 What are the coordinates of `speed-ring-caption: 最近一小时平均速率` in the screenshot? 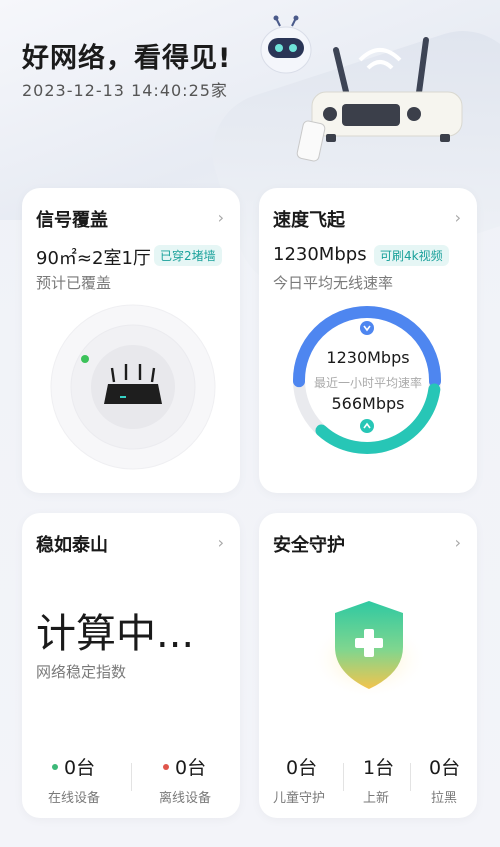 It's located at (367, 383).